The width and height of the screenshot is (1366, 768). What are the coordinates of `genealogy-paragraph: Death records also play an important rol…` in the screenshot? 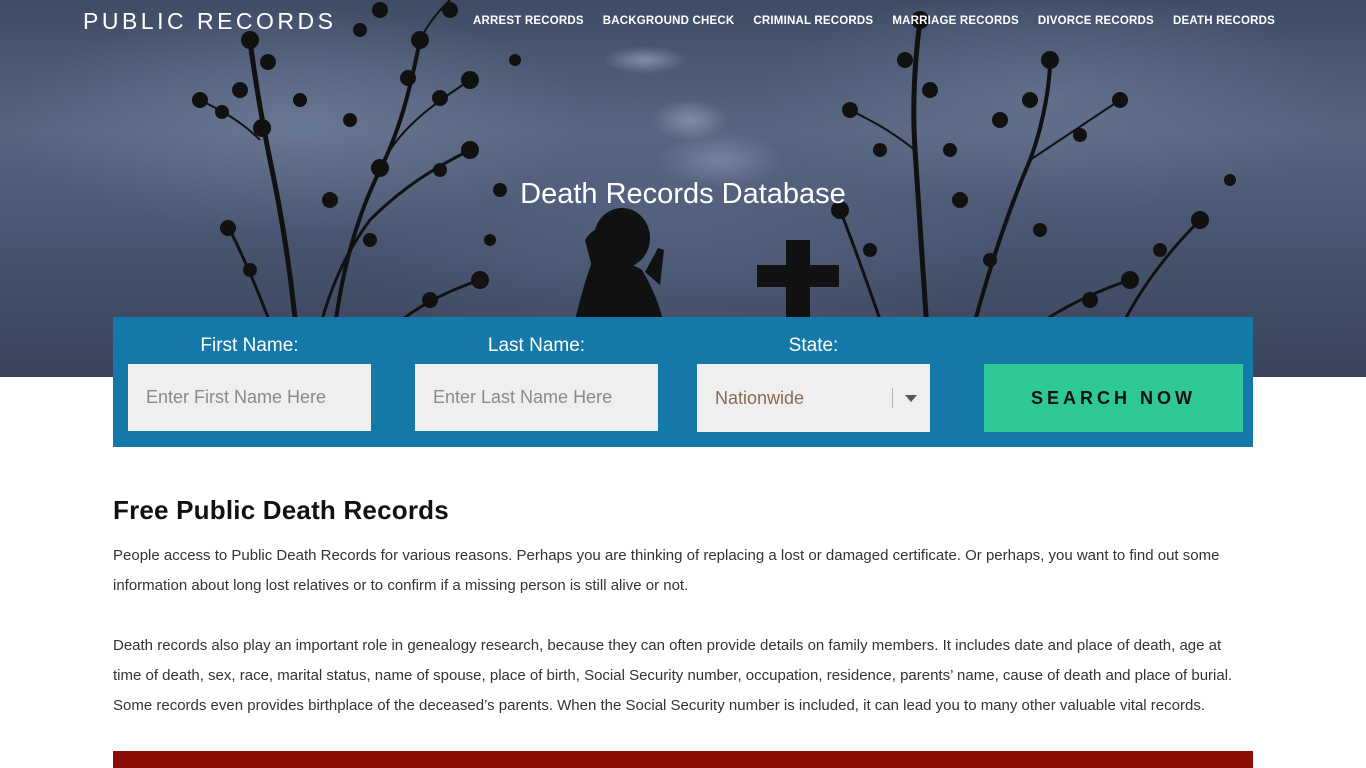 It's located at (673, 675).